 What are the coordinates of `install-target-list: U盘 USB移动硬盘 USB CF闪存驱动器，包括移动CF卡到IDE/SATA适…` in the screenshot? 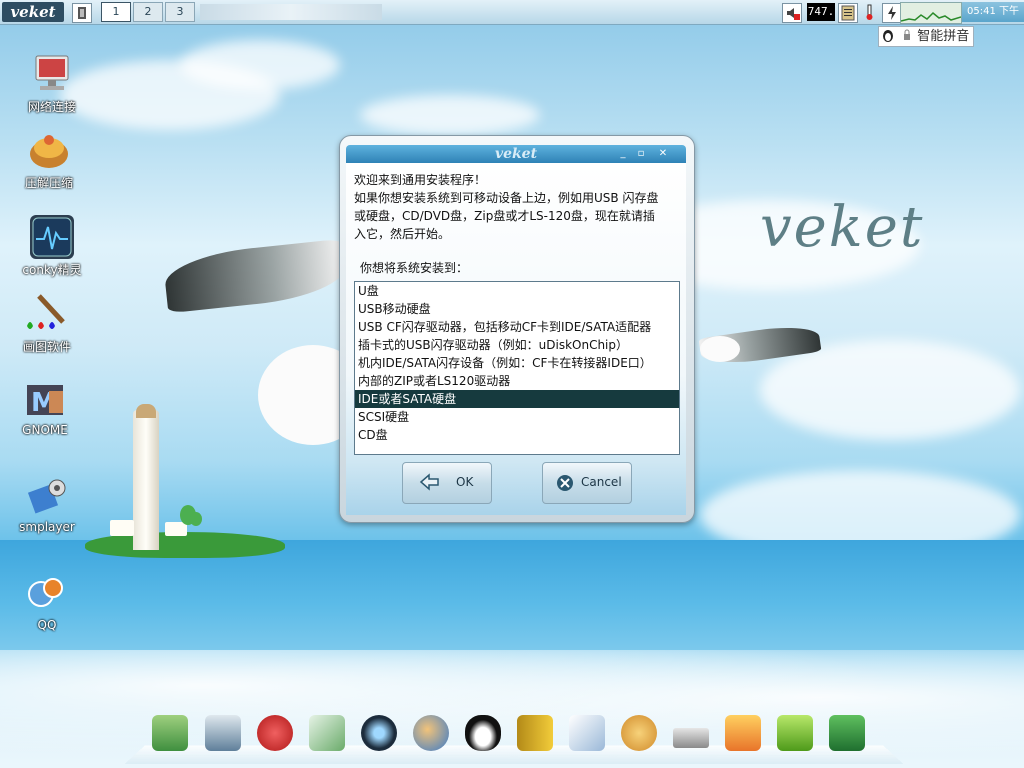 It's located at (517, 368).